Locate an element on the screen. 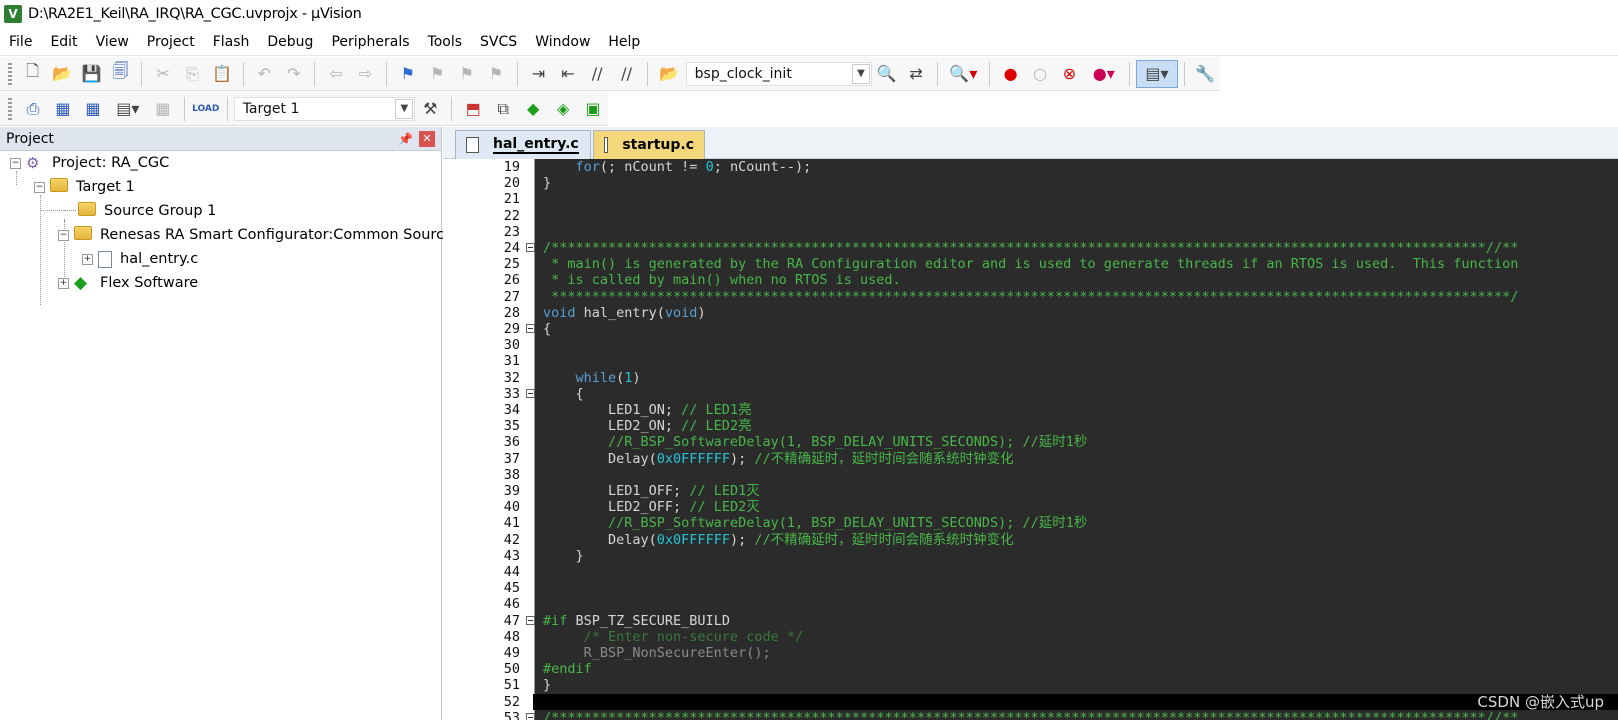 Image resolution: width=1618 pixels, height=720 pixels. file-icon is located at coordinates (472, 145).